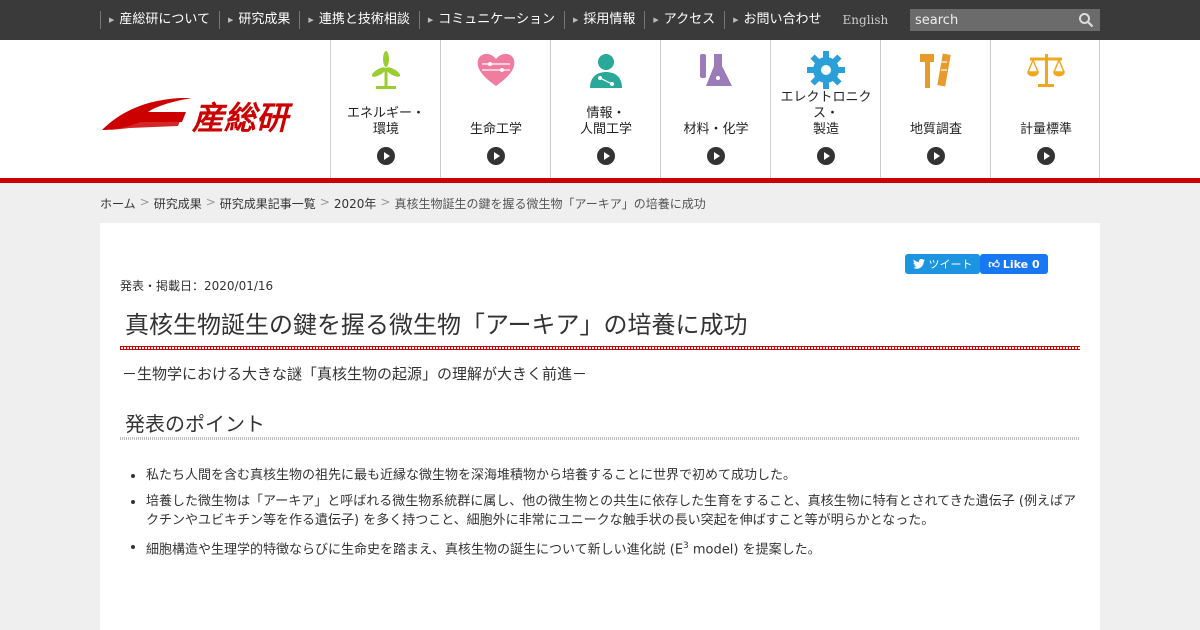 The height and width of the screenshot is (630, 1200). What do you see at coordinates (609, 19) in the screenshot?
I see `topnav-label: 採用情報` at bounding box center [609, 19].